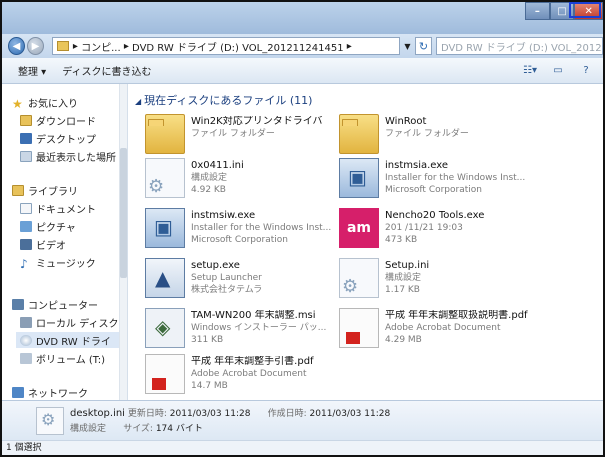 The width and height of the screenshot is (605, 457). I want to click on sidebar-item-label: DVD RW ドライ, so click(73, 342).